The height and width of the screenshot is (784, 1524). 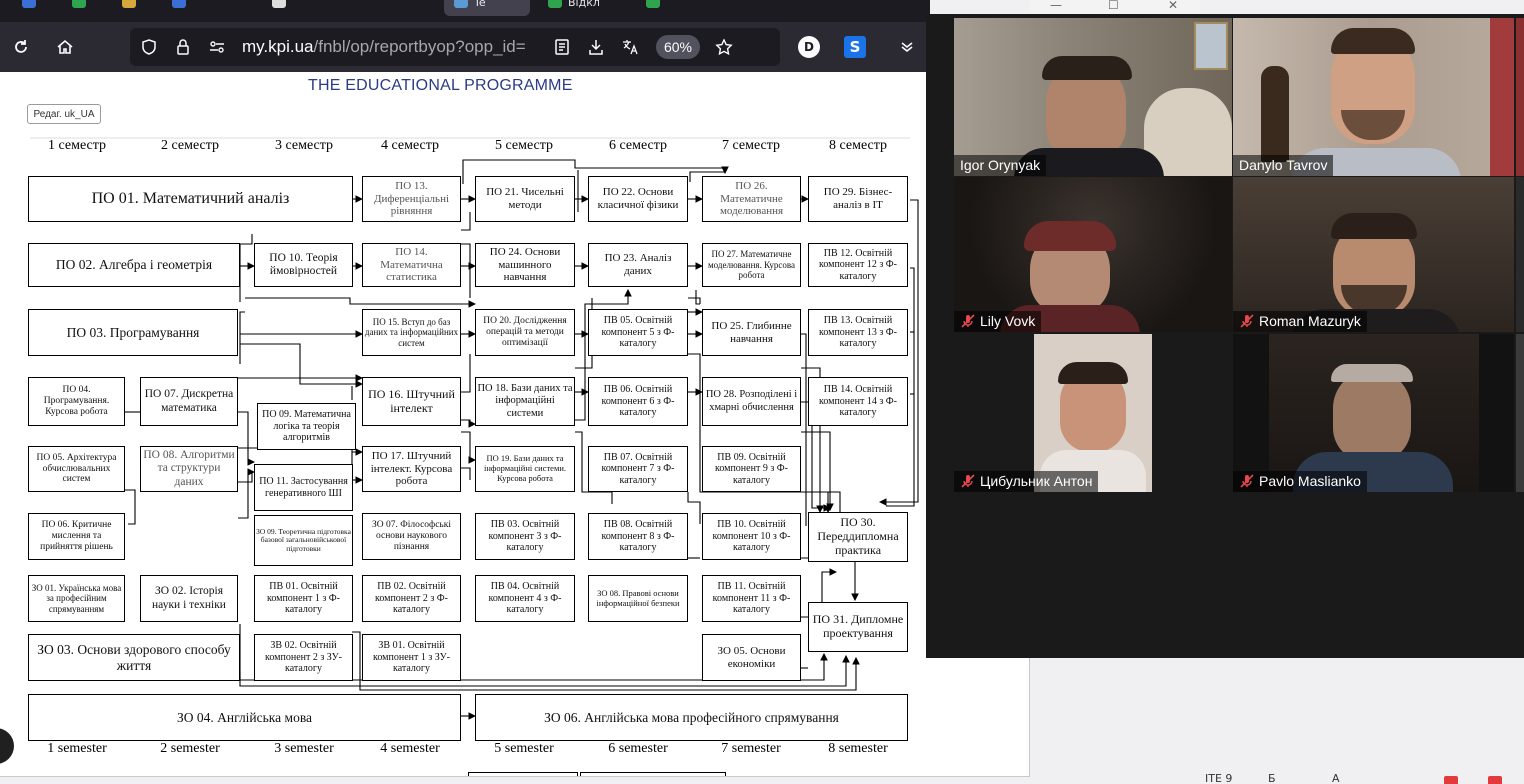 I want to click on participant-face, so click(x=1372, y=416).